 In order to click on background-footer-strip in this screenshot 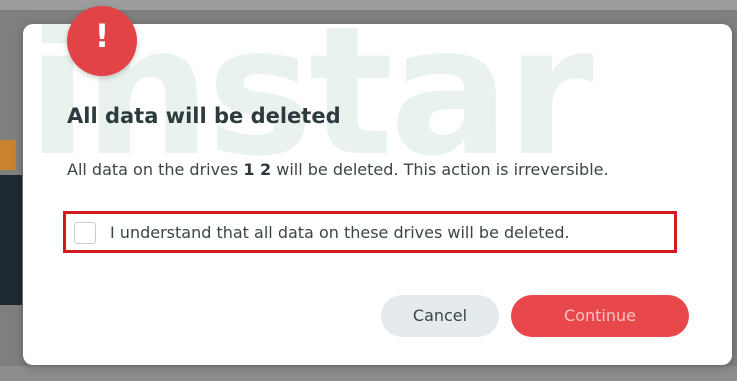, I will do `click(368, 373)`.